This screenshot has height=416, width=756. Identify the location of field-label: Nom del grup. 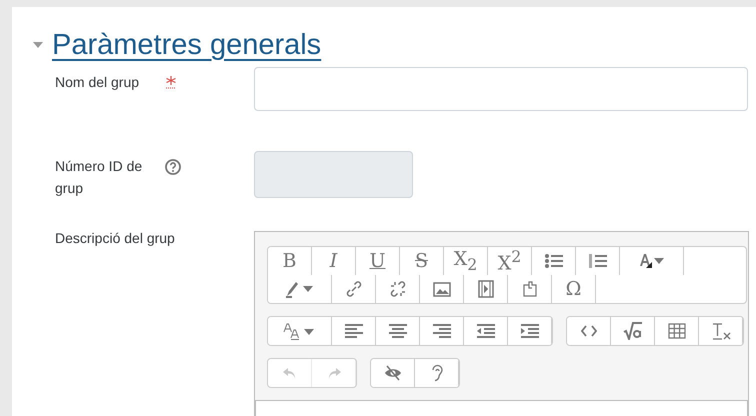
(97, 82).